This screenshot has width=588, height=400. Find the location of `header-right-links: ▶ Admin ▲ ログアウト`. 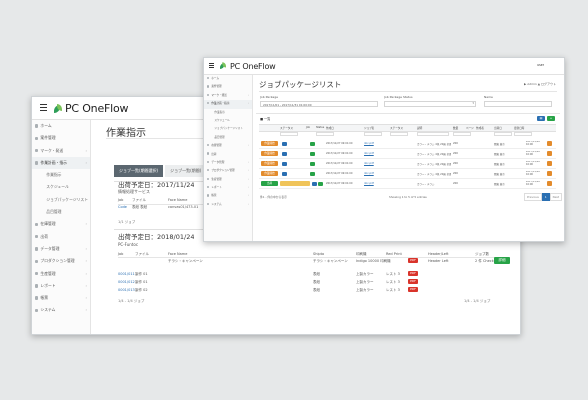

header-right-links: ▶ Admin ▲ ログアウト is located at coordinates (540, 84).